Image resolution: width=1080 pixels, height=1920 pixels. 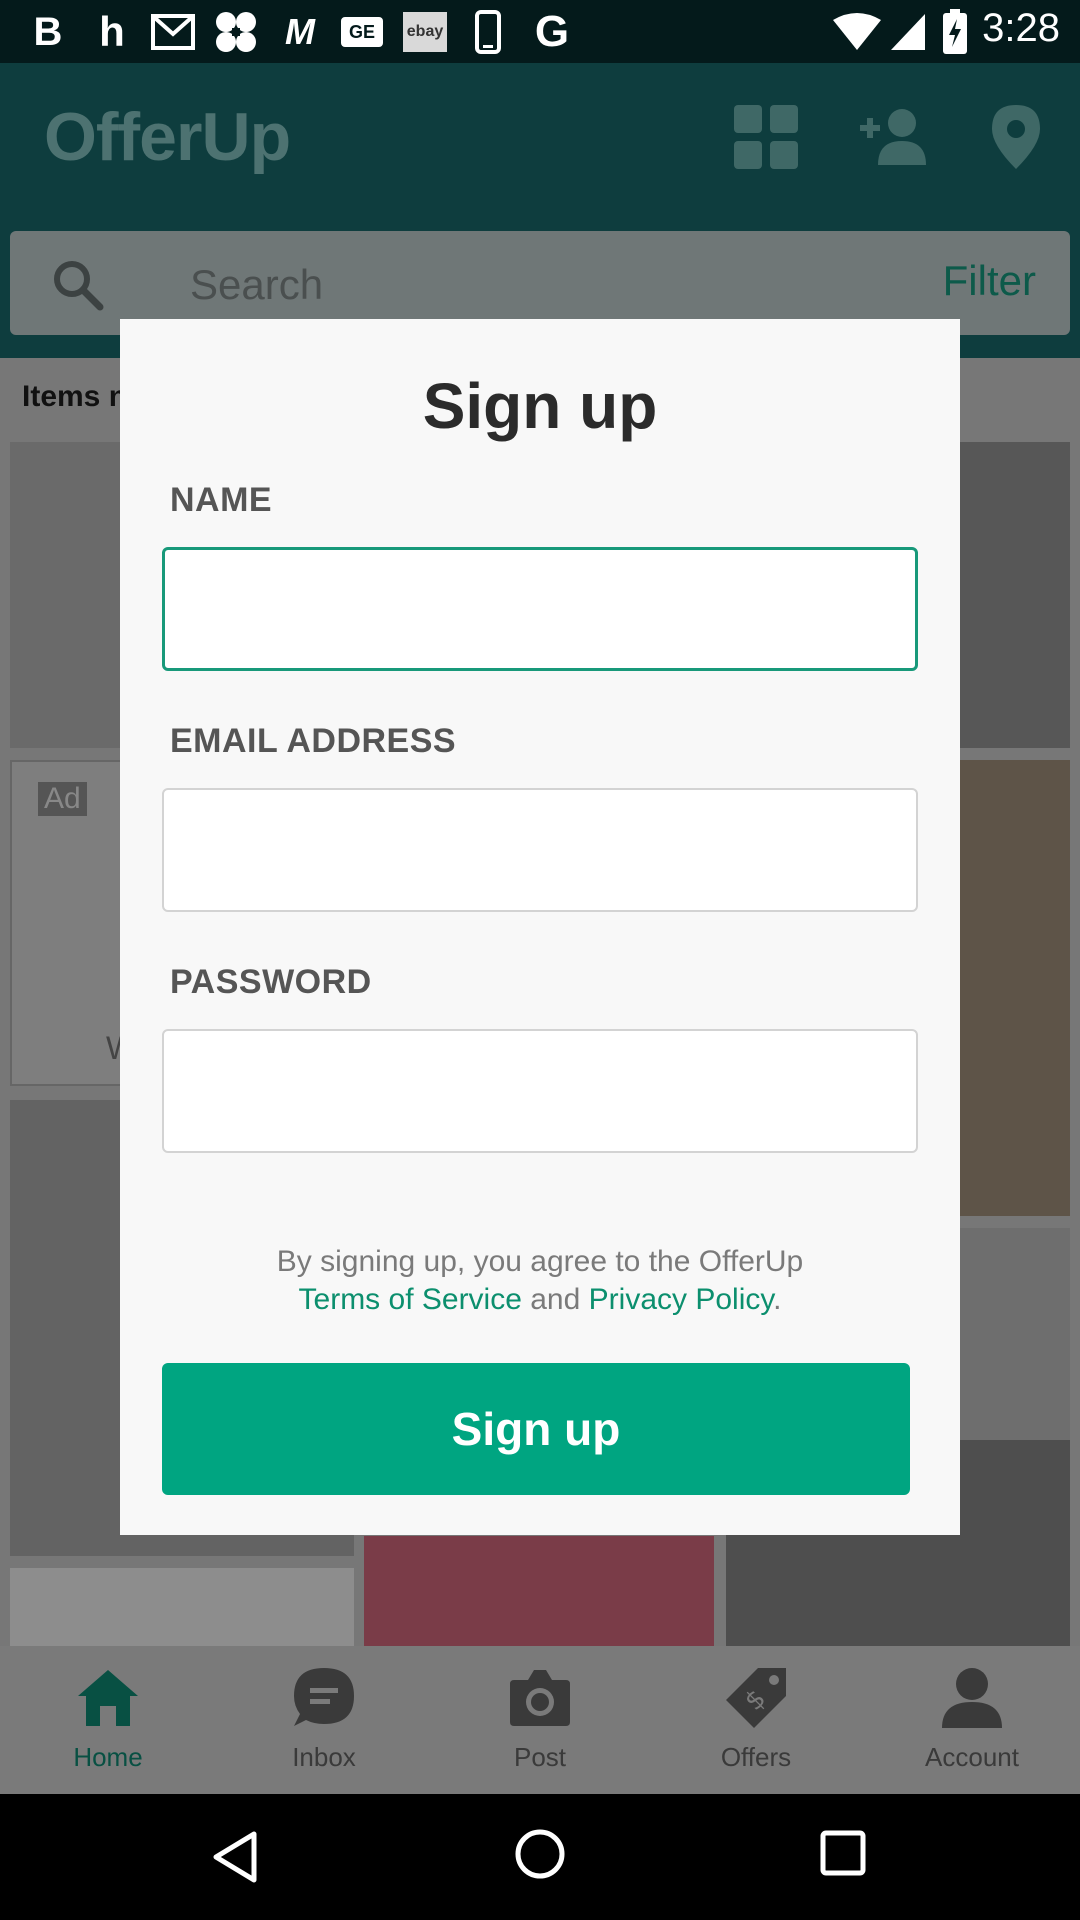 I want to click on filter-button: Filter, so click(x=989, y=281).